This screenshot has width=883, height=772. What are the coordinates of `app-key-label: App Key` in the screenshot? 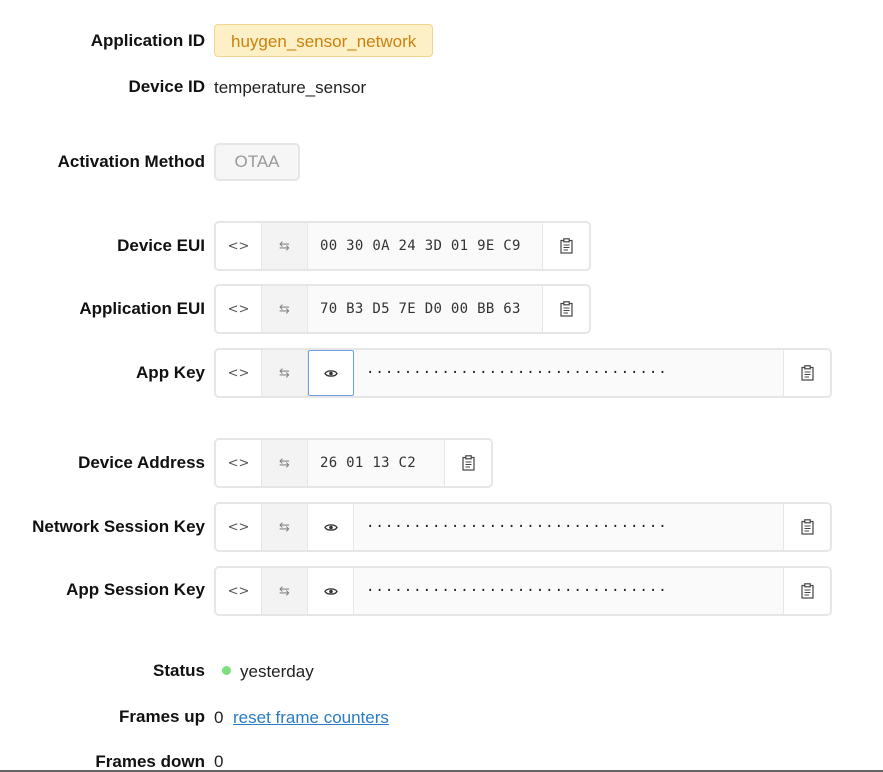 It's located at (170, 372).